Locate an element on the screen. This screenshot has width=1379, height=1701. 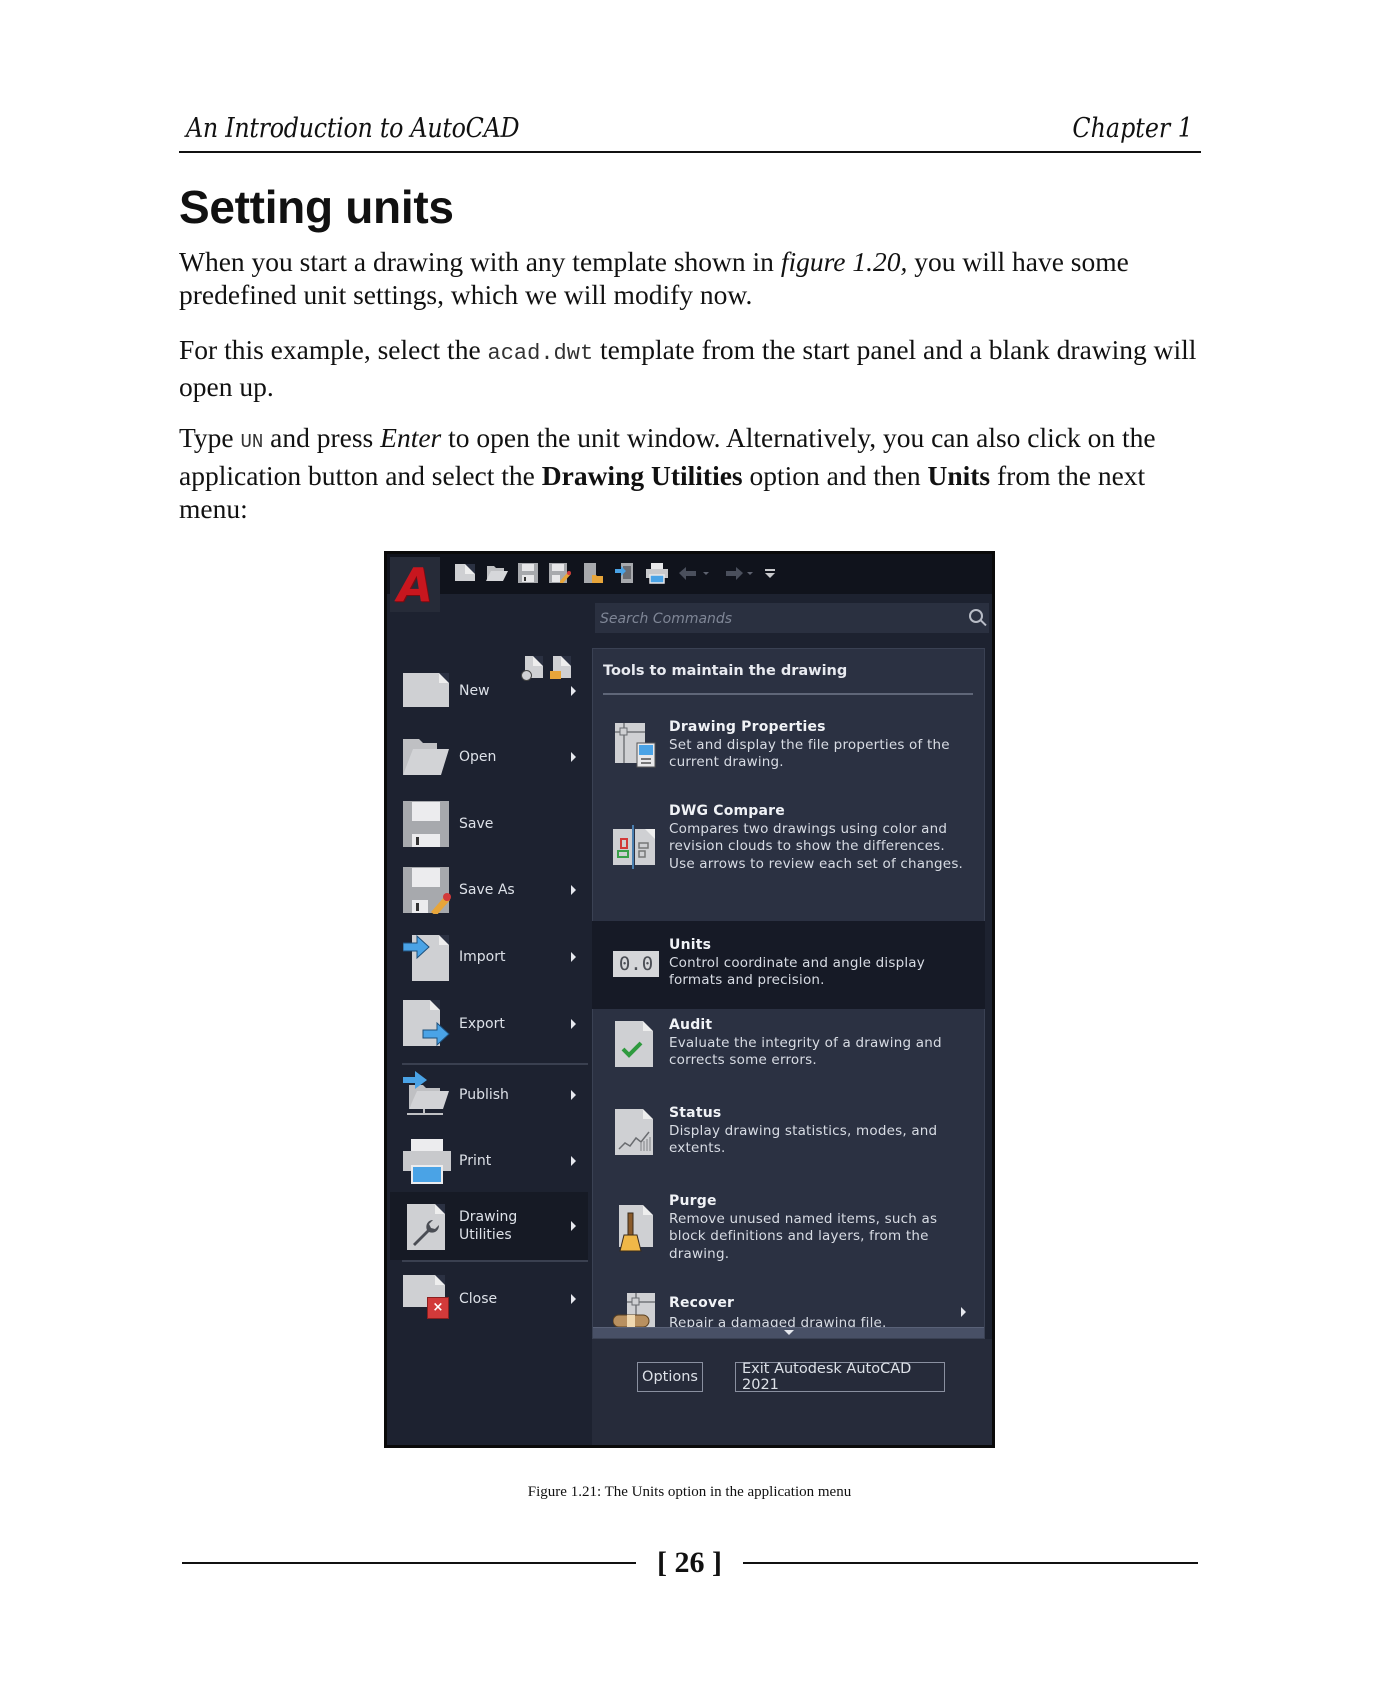
ui-term: Drawing Utilities is located at coordinates (642, 475).